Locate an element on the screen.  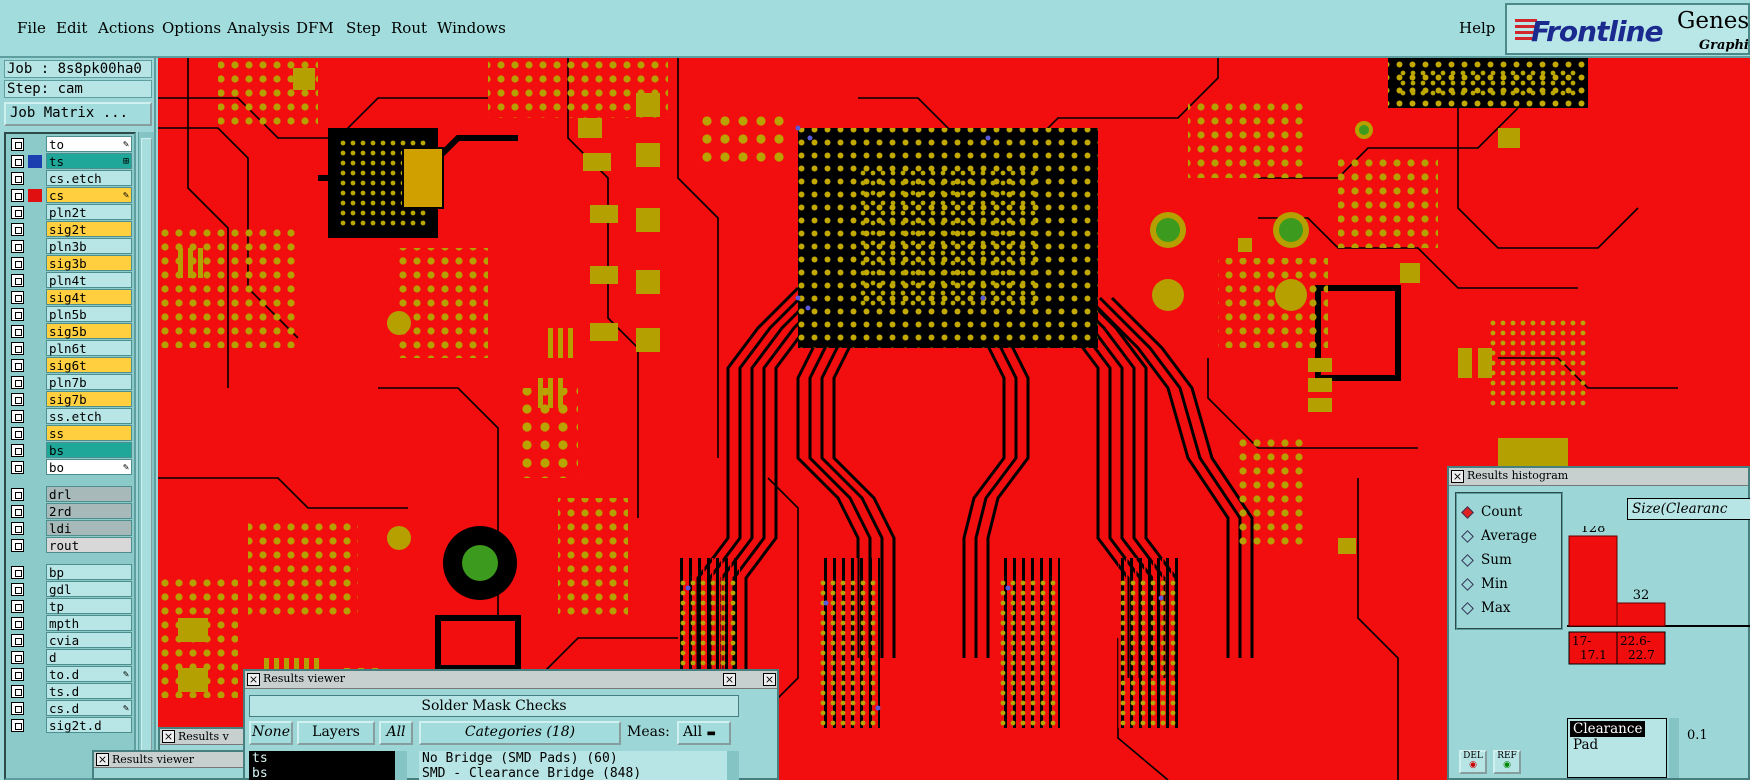
layer-name: mpth is located at coordinates (89, 623).